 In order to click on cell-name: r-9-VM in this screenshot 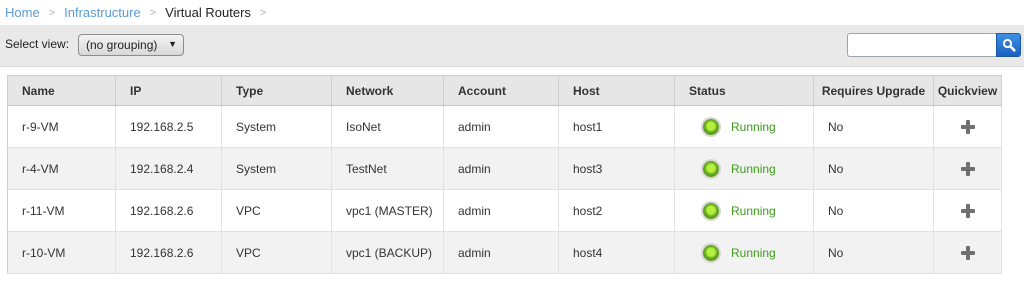, I will do `click(61, 126)`.